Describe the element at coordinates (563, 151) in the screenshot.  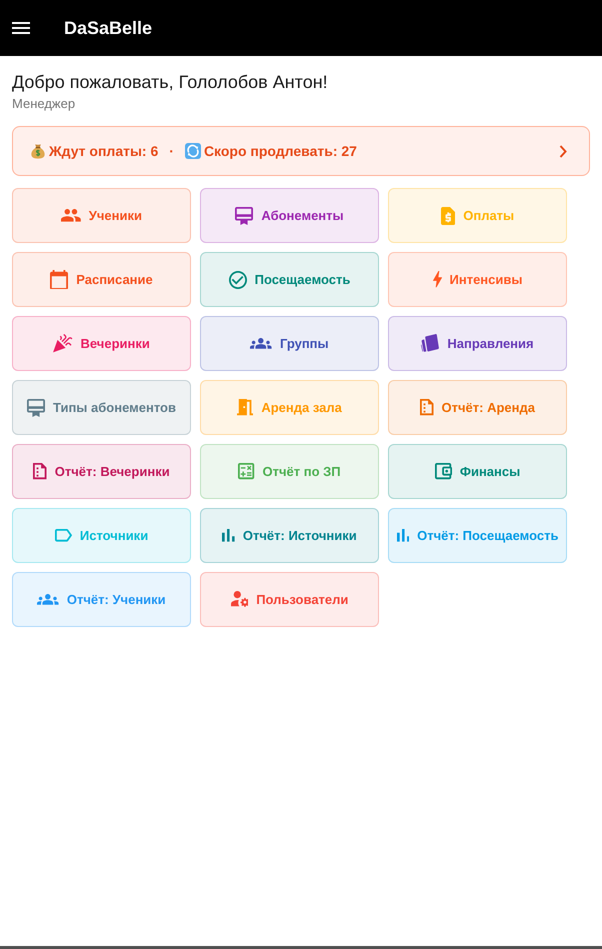
I see `chevron-right-icon` at that location.